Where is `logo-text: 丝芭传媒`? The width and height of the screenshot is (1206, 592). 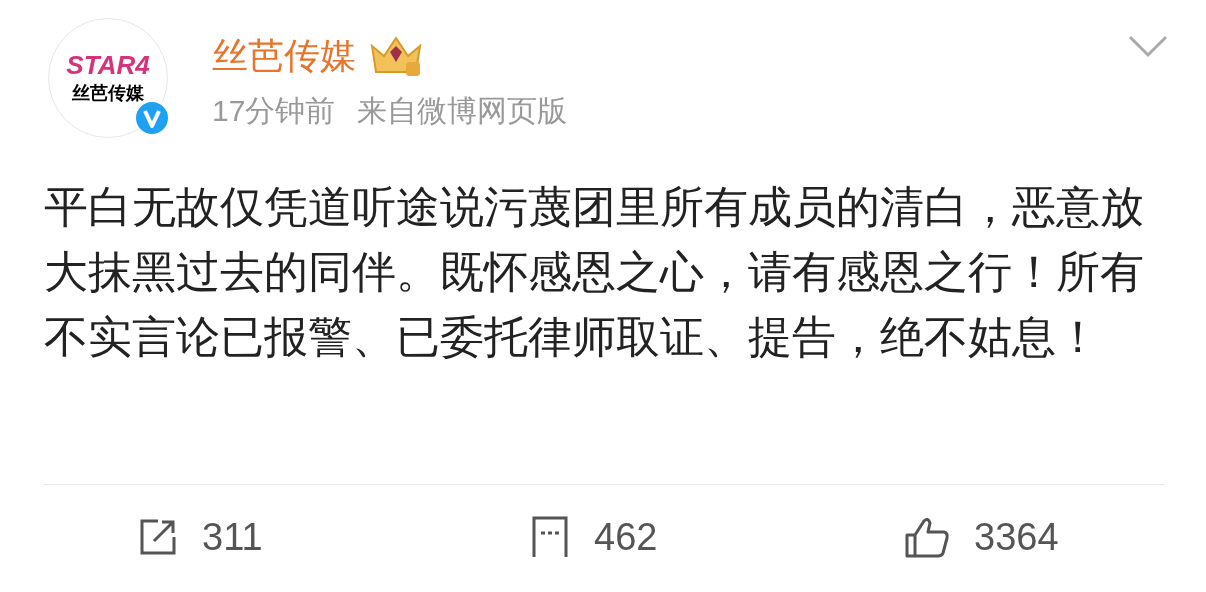 logo-text: 丝芭传媒 is located at coordinates (108, 93).